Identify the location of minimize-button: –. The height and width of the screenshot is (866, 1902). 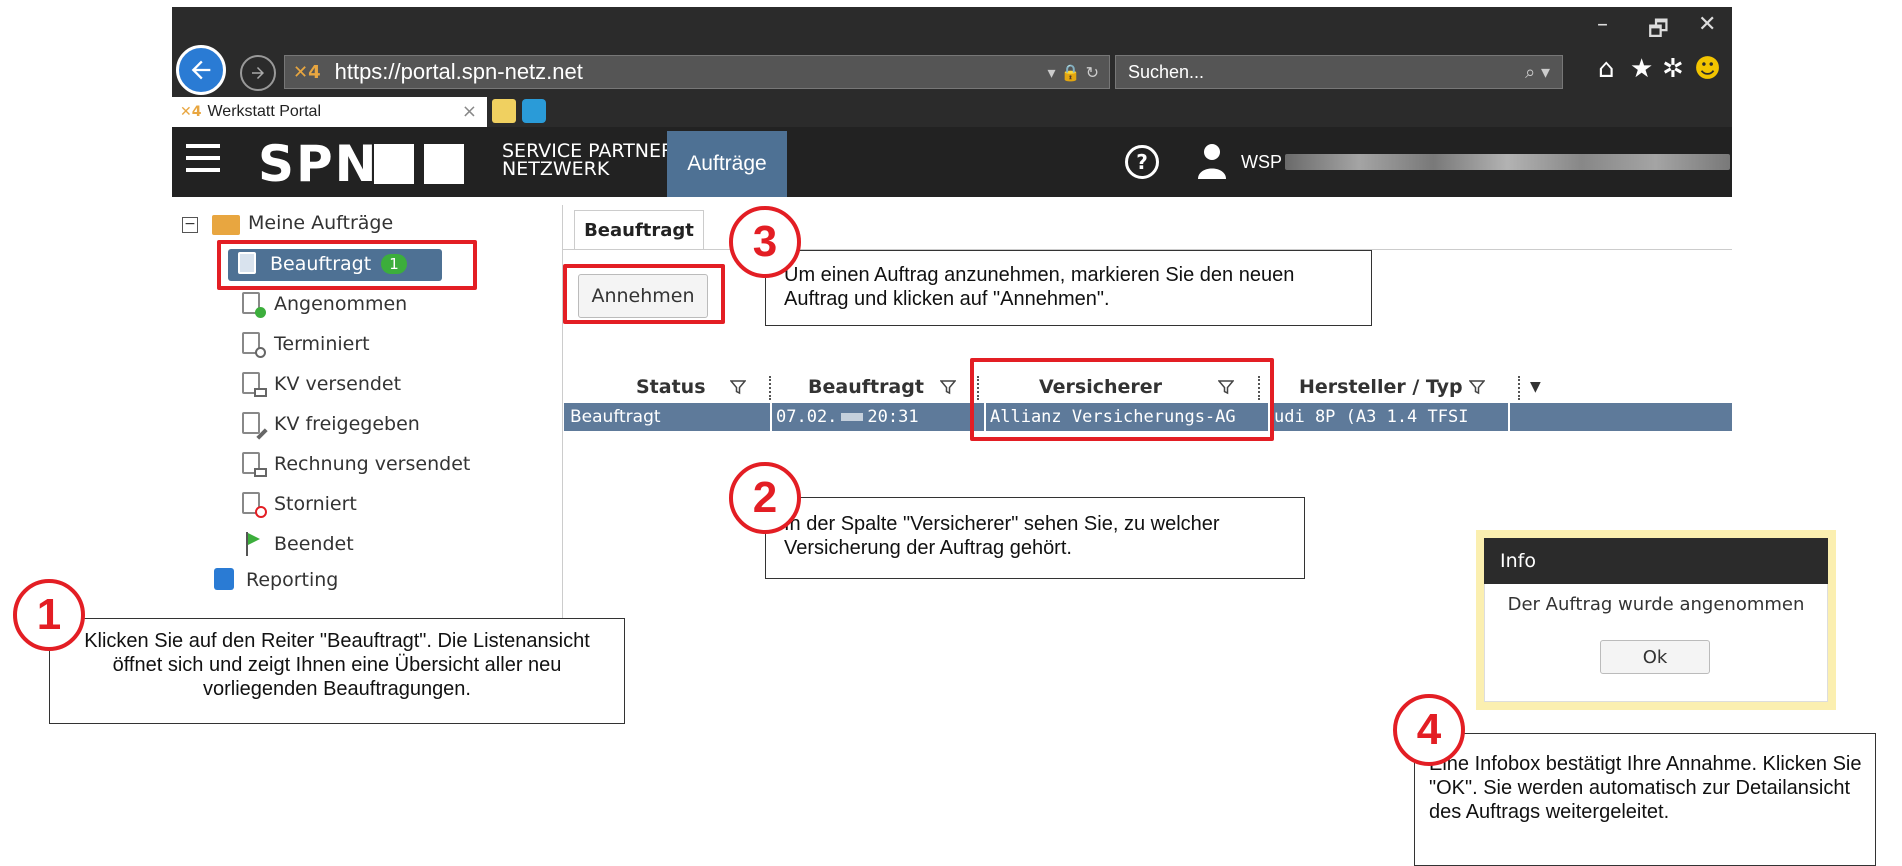
(1602, 24).